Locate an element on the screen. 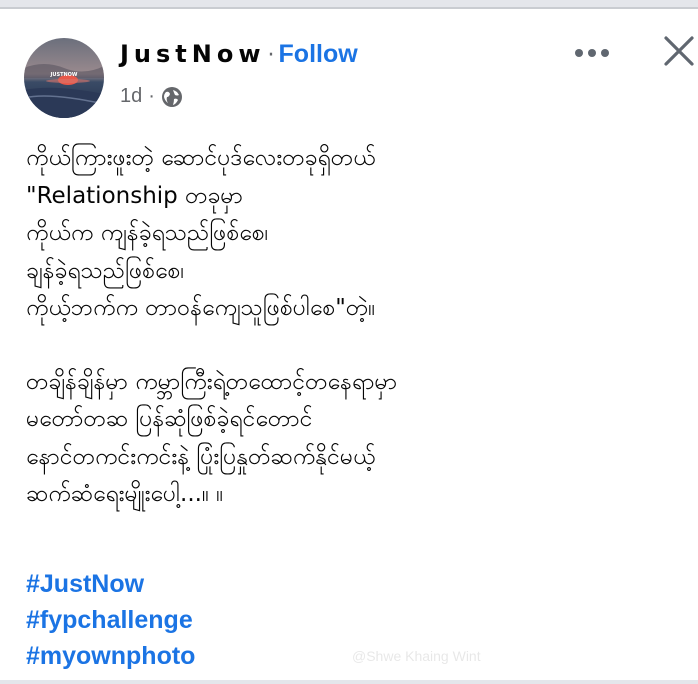 This screenshot has height=684, width=698. bottom-divider is located at coordinates (349, 682).